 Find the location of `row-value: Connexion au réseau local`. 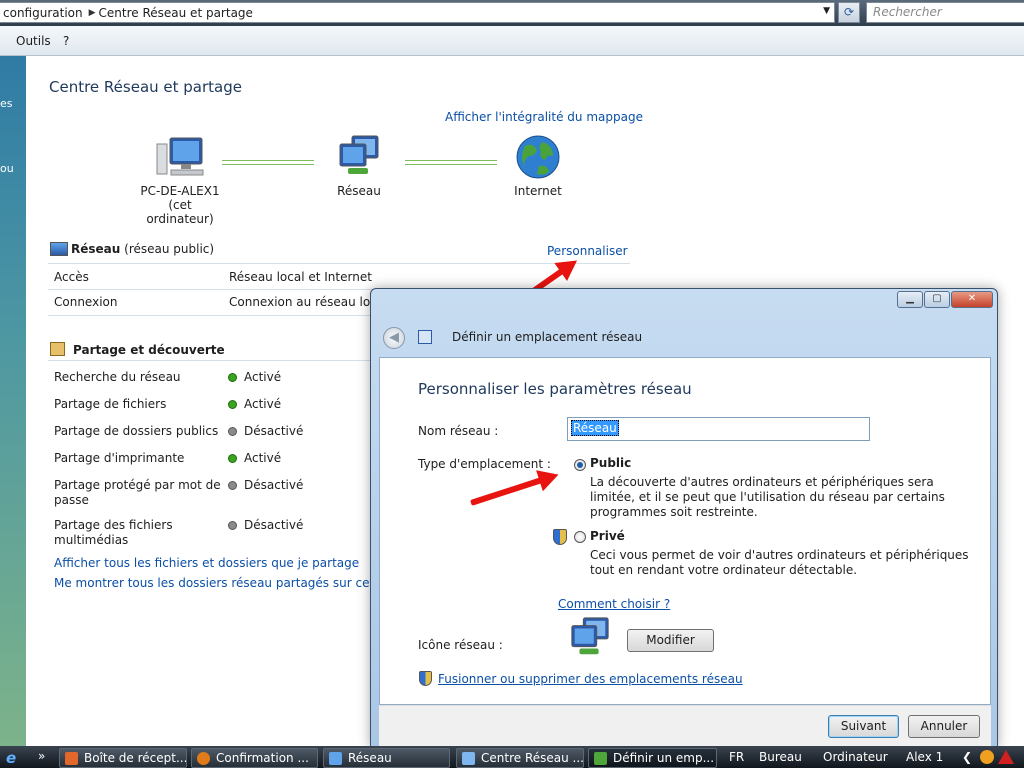

row-value: Connexion au réseau local is located at coordinates (308, 302).